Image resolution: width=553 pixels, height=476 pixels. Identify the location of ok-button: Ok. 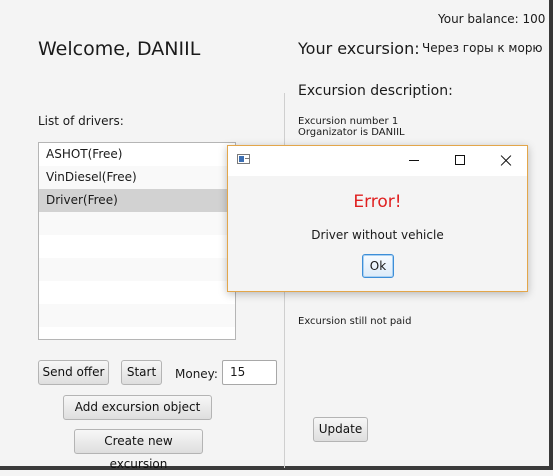
(378, 266).